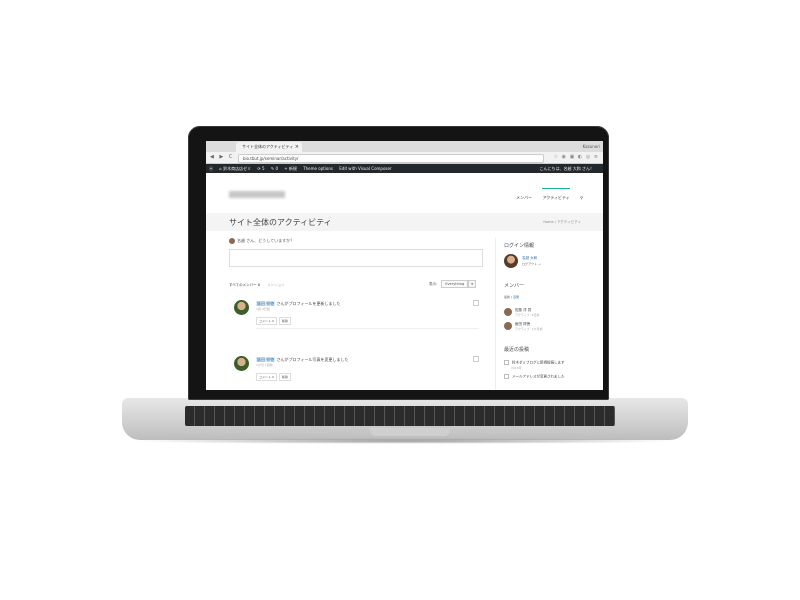 The width and height of the screenshot is (800, 600). Describe the element at coordinates (591, 146) in the screenshot. I see `profile-name: Kazunori` at that location.